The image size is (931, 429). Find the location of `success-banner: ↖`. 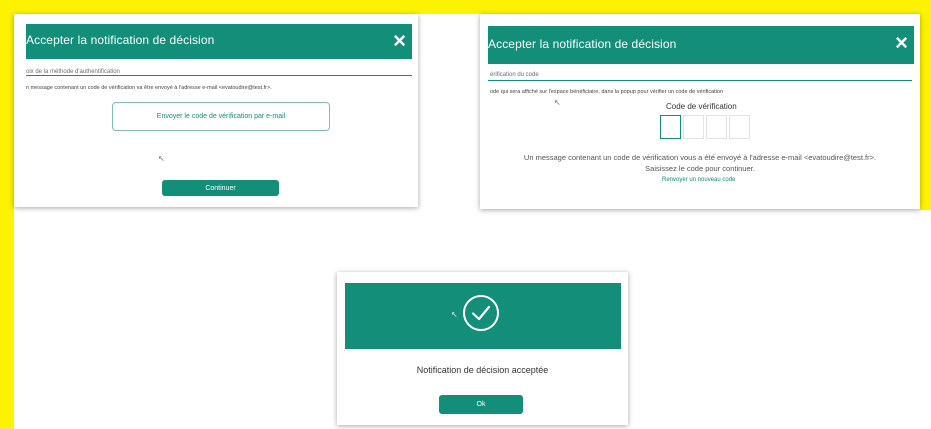

success-banner: ↖ is located at coordinates (483, 316).